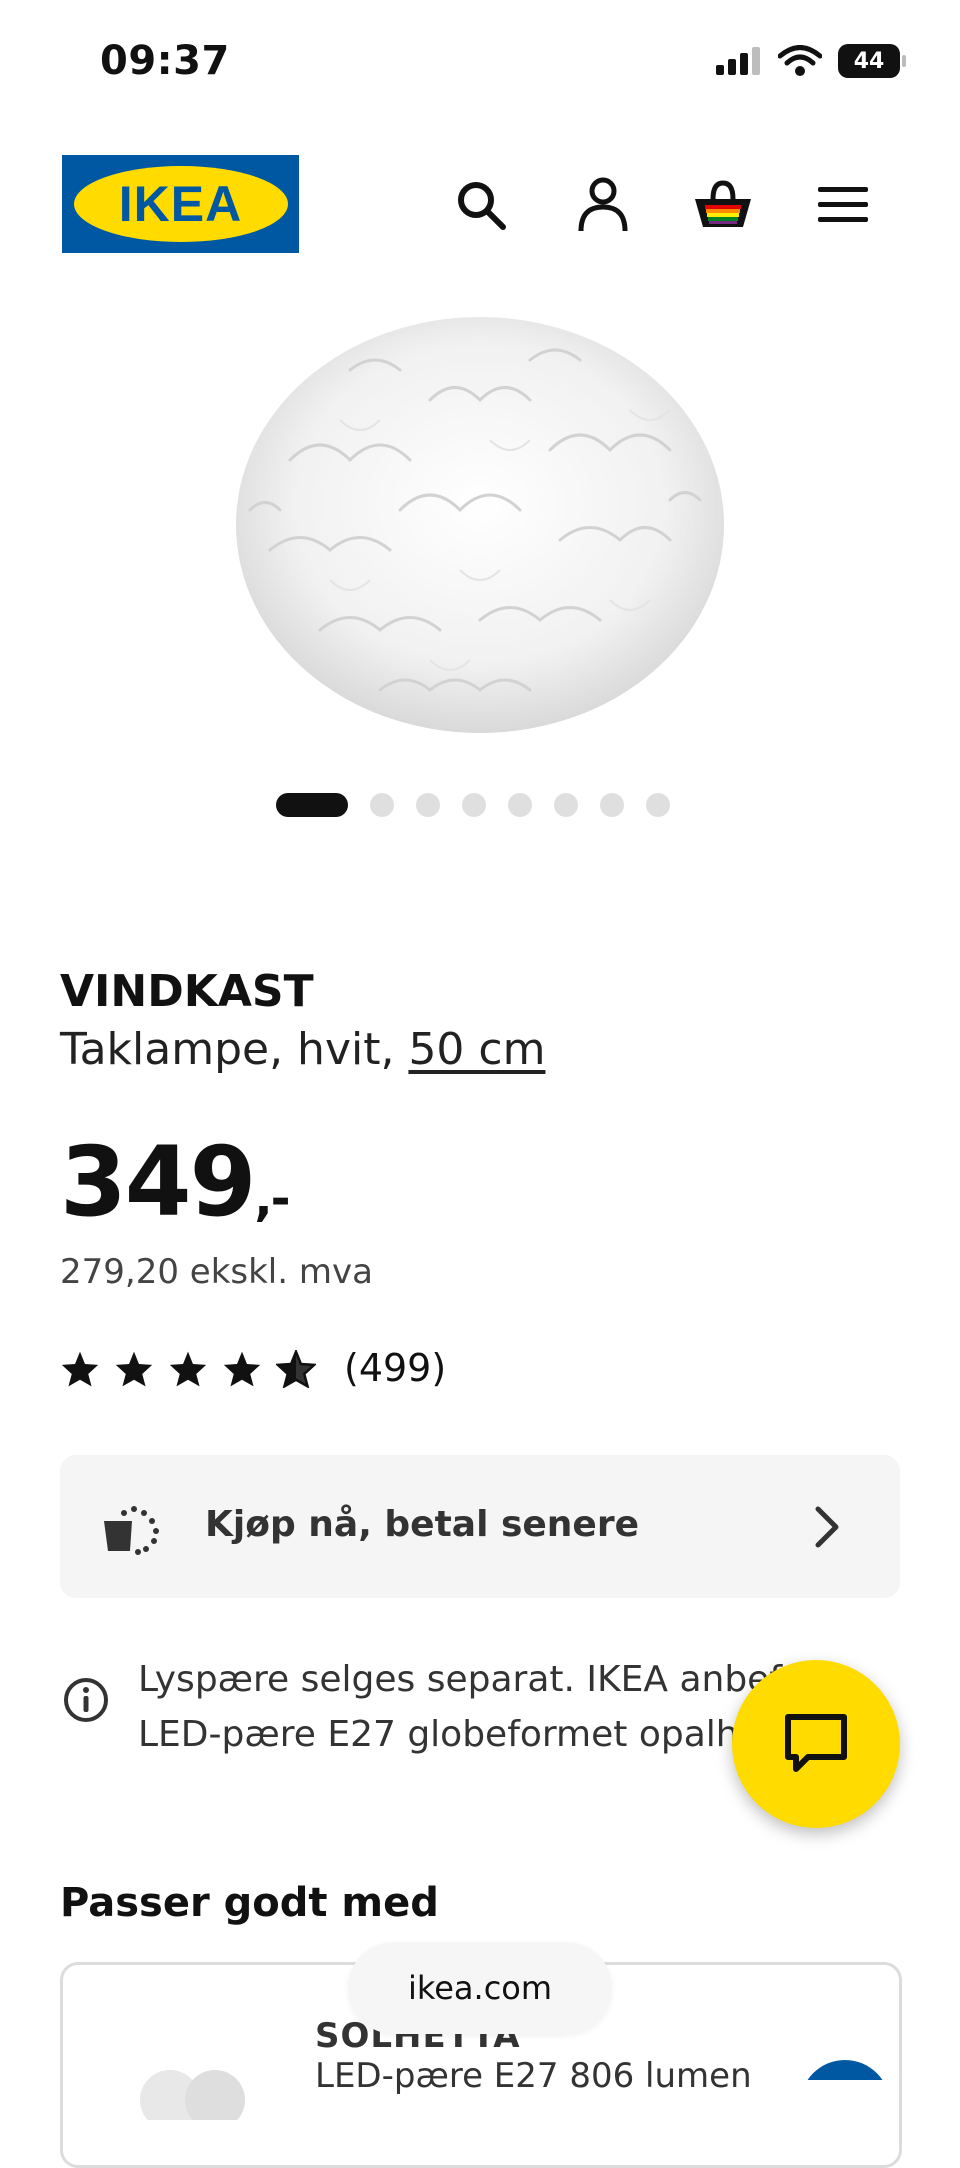 The width and height of the screenshot is (960, 2168). I want to click on product-name: VINDKAST, so click(187, 991).